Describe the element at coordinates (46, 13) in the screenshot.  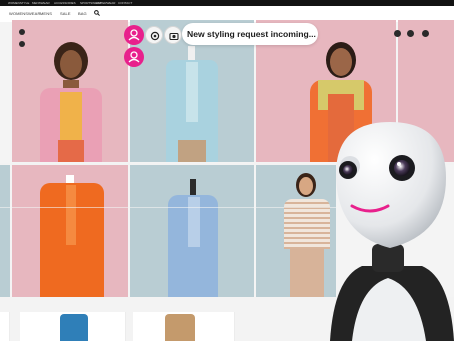
I see `nav-item-mens: MENS` at that location.